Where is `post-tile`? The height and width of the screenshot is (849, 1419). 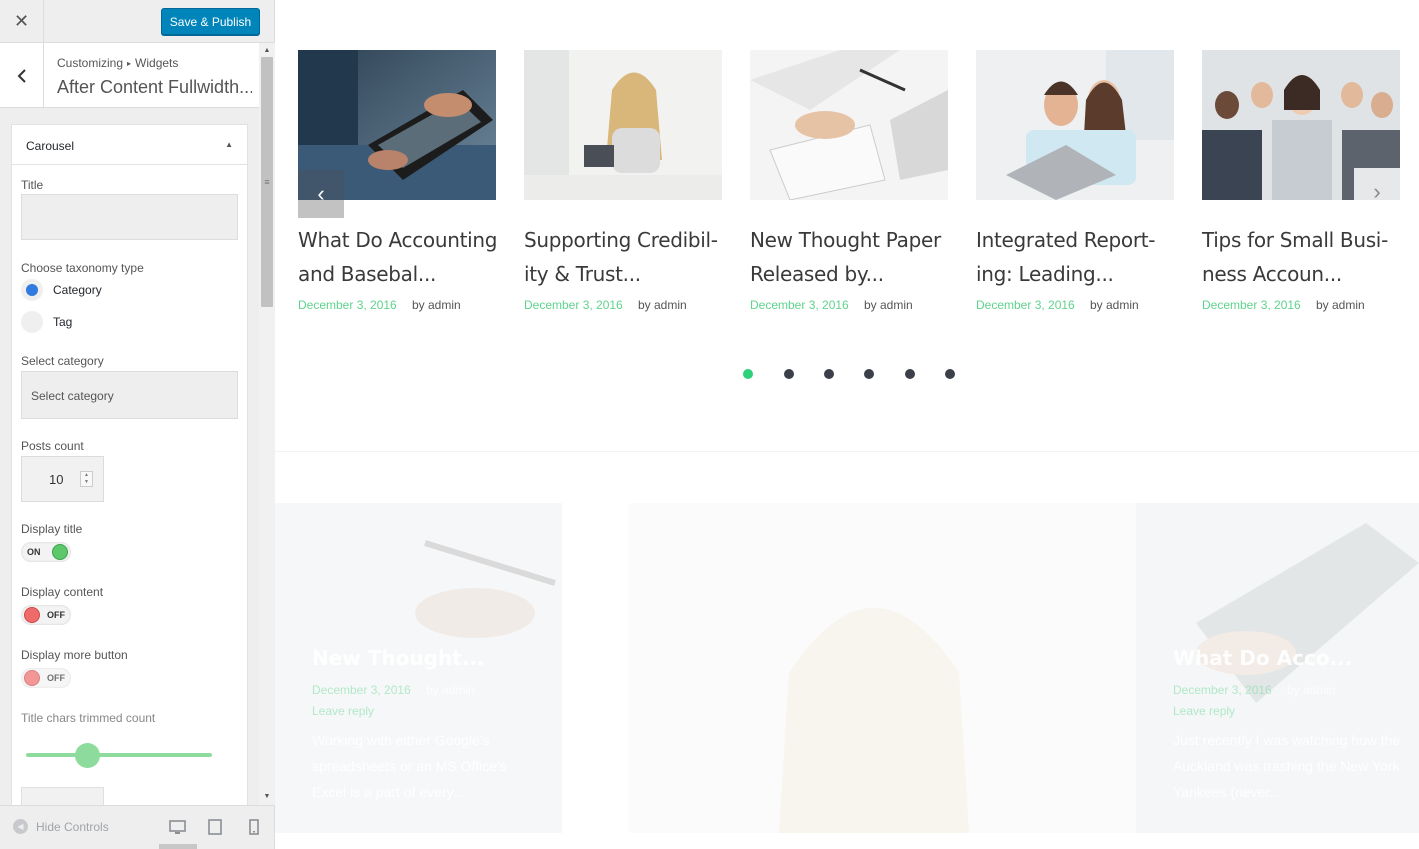 post-tile is located at coordinates (882, 668).